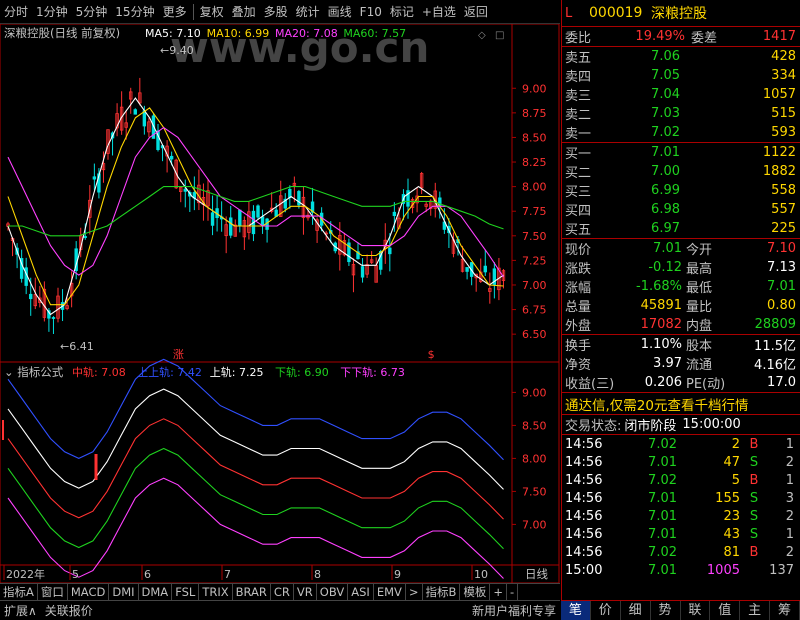  What do you see at coordinates (534, 425) in the screenshot?
I see `indicator-y-tick-label: 8.50` at bounding box center [534, 425].